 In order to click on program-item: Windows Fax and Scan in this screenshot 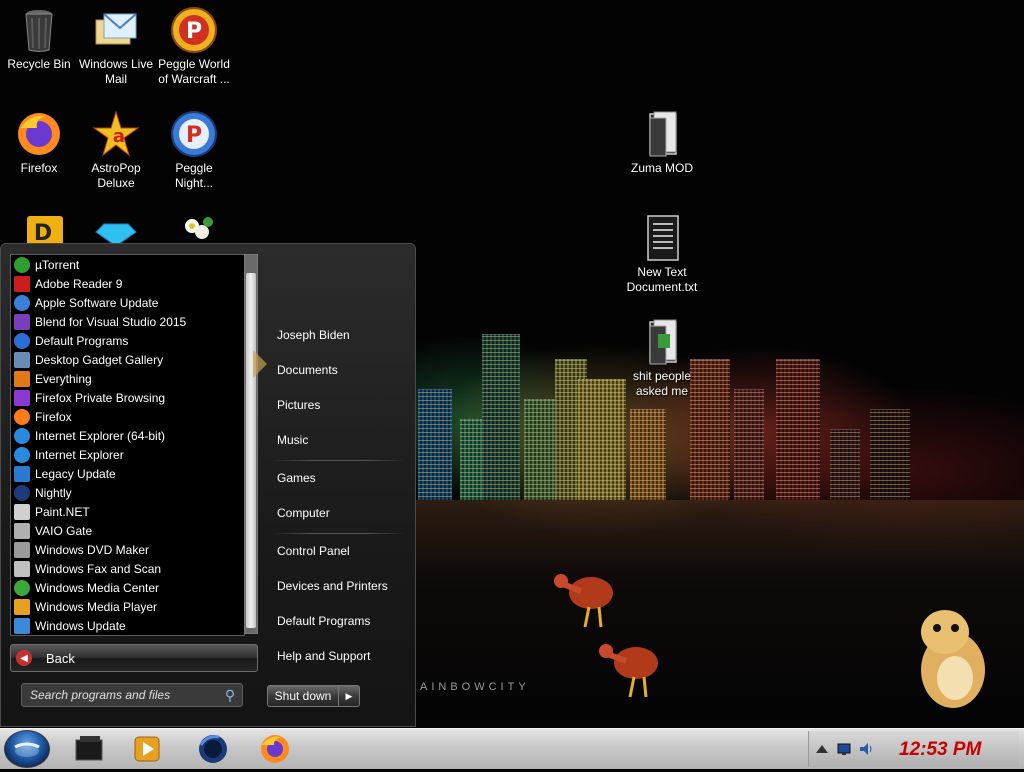, I will do `click(127, 568)`.